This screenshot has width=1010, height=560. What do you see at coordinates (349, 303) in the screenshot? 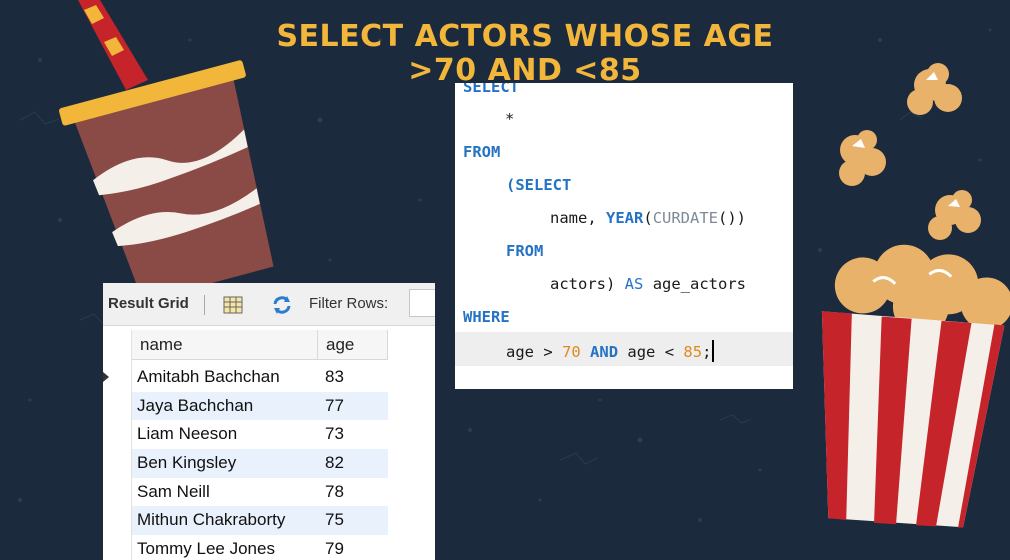
I see `filter-rows-label: Filter Rows:` at bounding box center [349, 303].